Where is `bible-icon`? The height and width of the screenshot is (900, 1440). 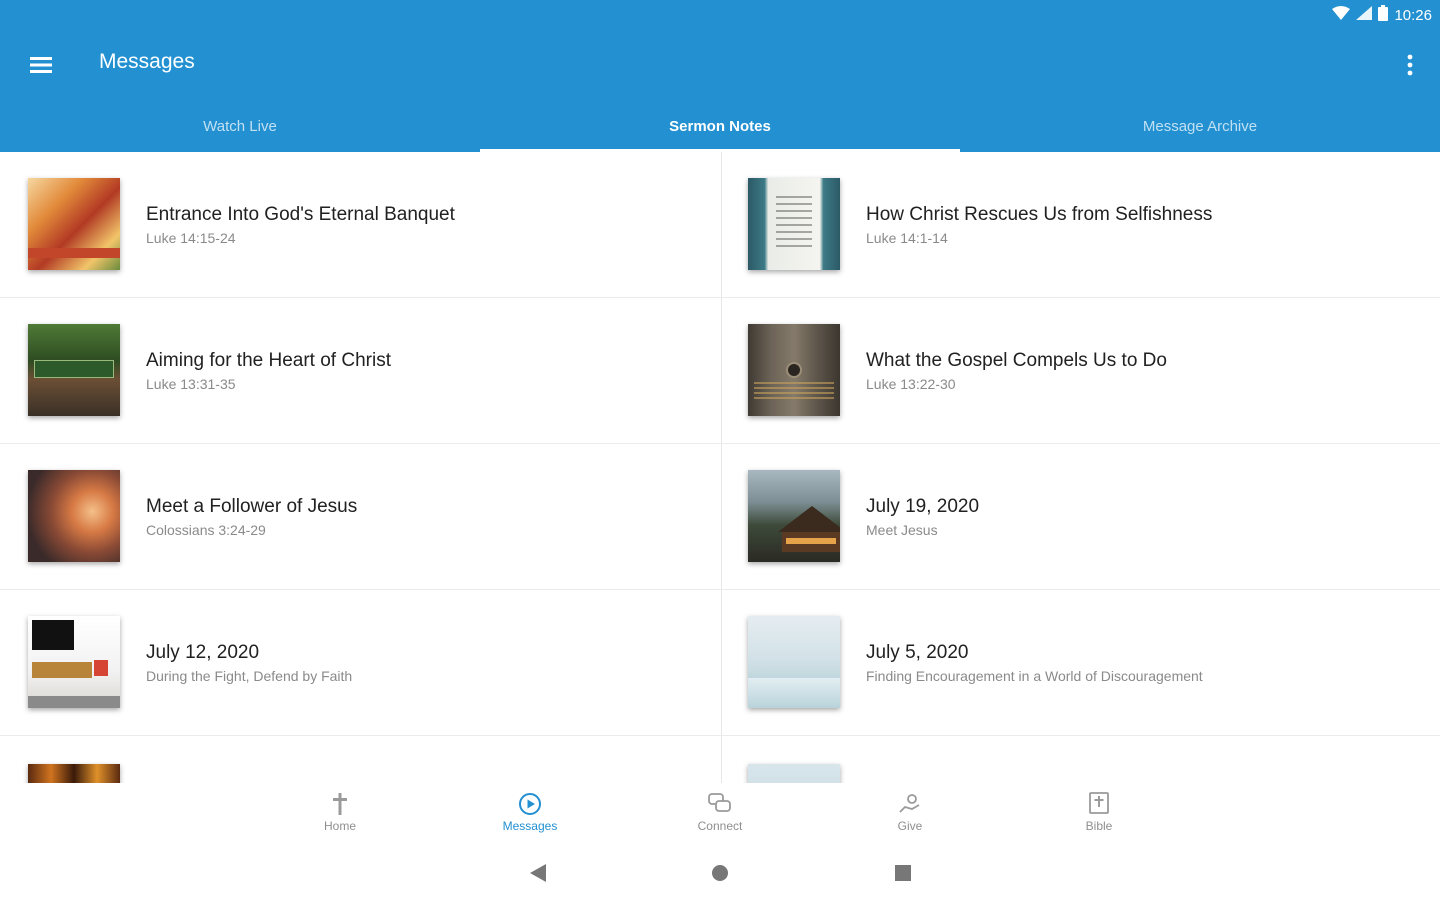
bible-icon is located at coordinates (1099, 804).